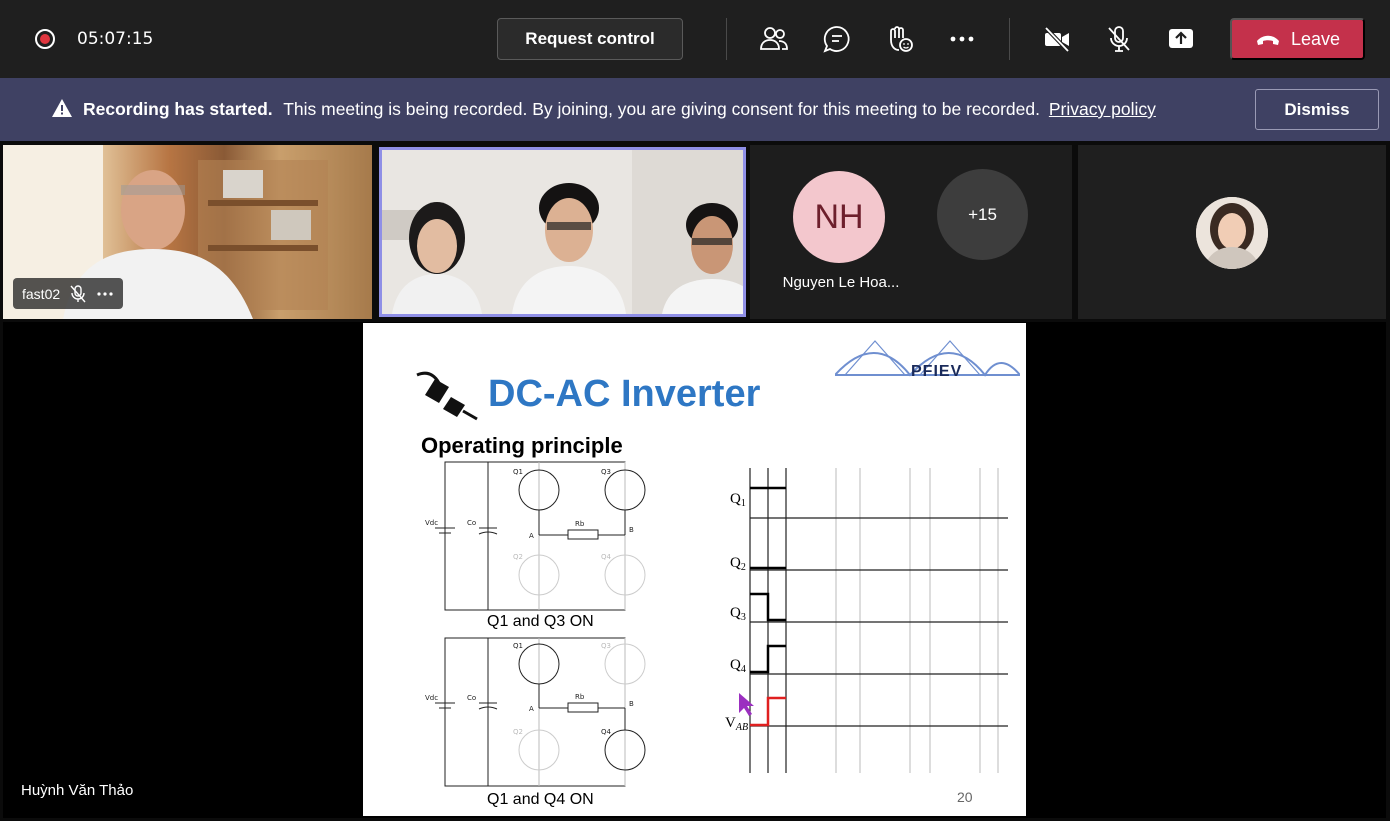 The width and height of the screenshot is (1390, 821). Describe the element at coordinates (447, 396) in the screenshot. I see `plug-icon` at that location.